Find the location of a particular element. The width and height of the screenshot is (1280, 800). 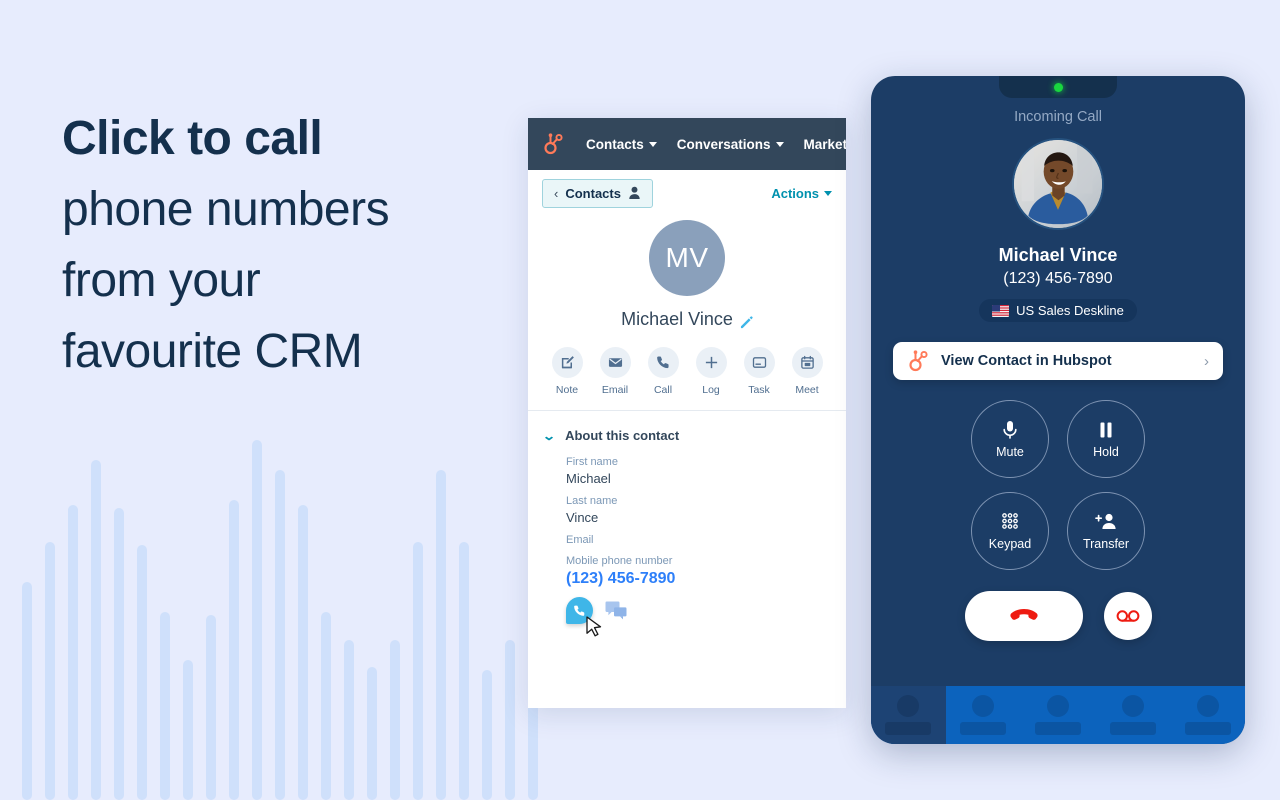

pause-icon is located at coordinates (1106, 430).